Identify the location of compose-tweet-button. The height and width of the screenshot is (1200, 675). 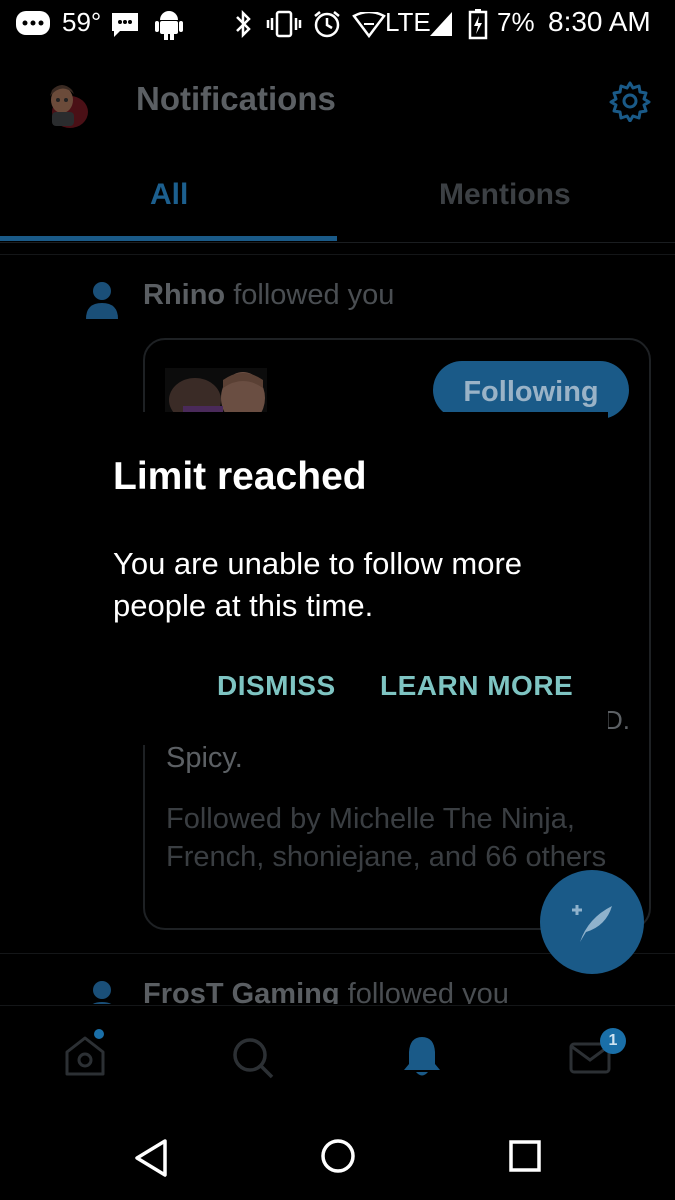
(592, 922).